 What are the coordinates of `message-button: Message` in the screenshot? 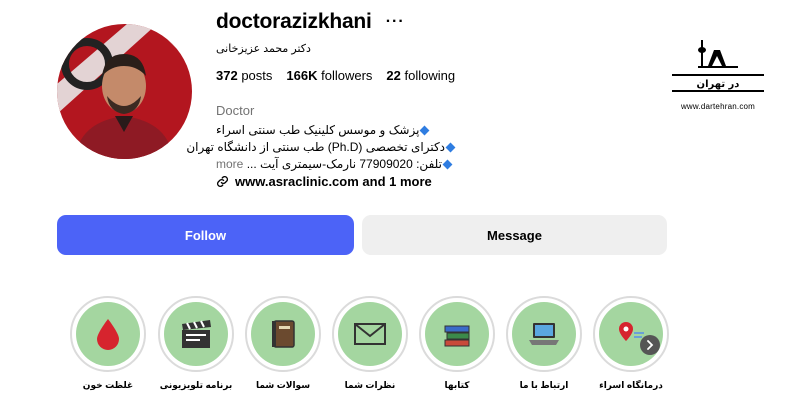 It's located at (514, 235).